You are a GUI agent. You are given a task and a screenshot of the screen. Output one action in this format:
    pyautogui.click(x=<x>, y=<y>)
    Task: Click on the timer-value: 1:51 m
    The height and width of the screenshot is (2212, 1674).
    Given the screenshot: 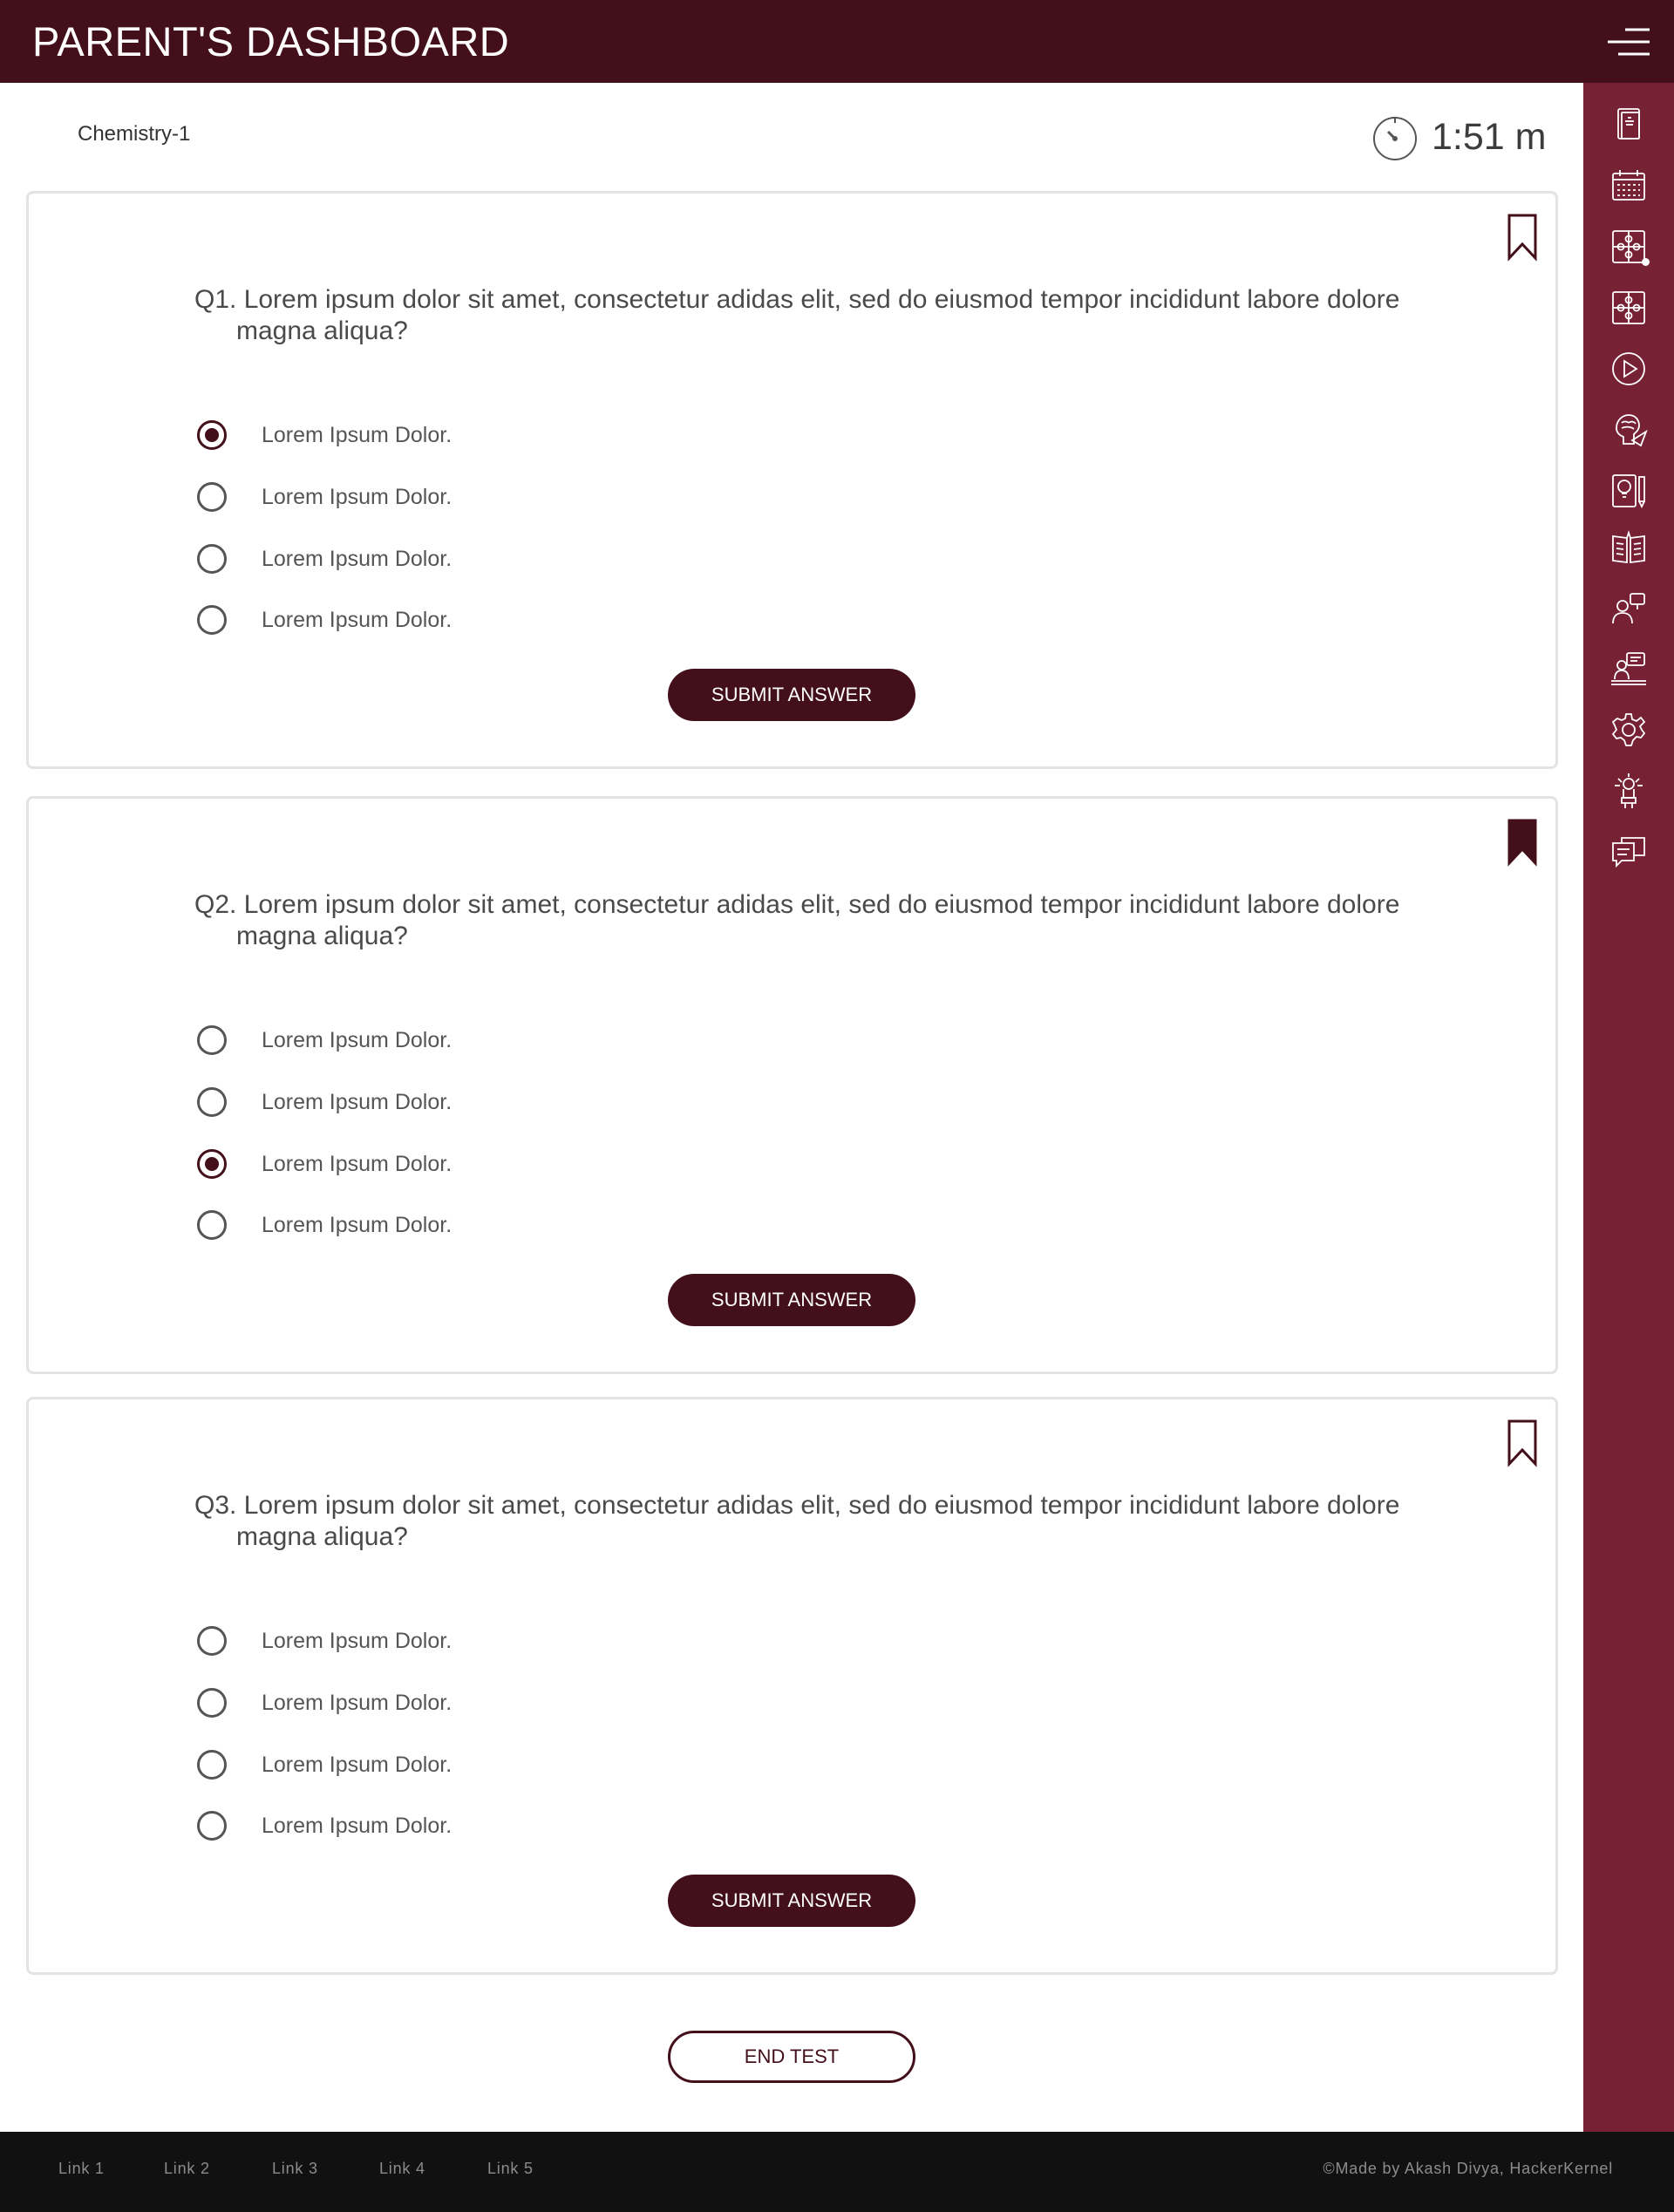 What is the action you would take?
    pyautogui.click(x=1489, y=136)
    